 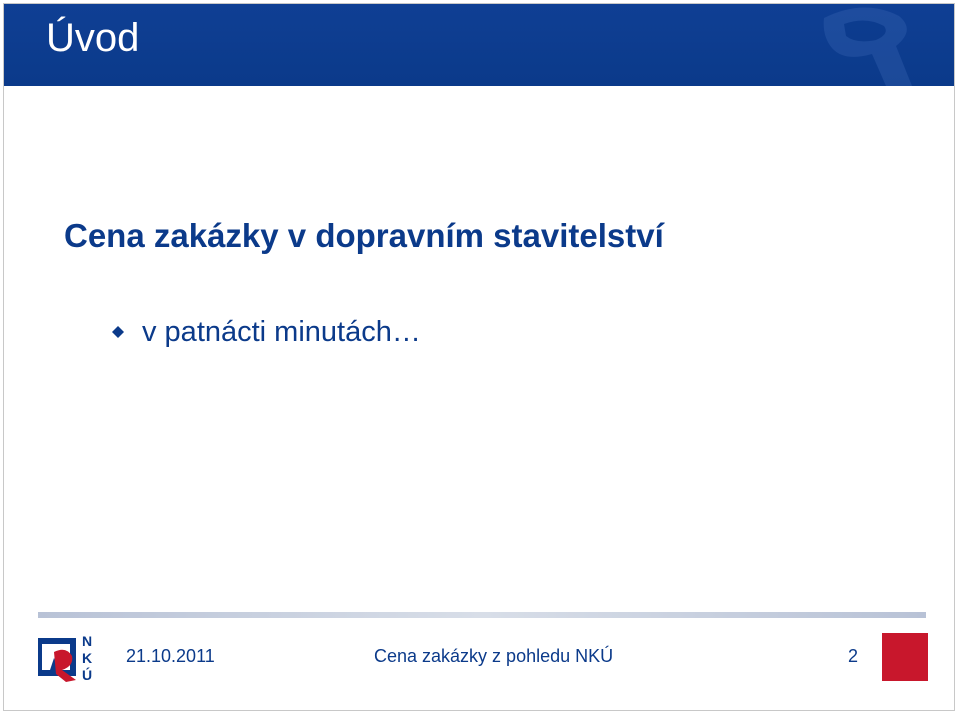 What do you see at coordinates (482, 615) in the screenshot?
I see `footer-divider` at bounding box center [482, 615].